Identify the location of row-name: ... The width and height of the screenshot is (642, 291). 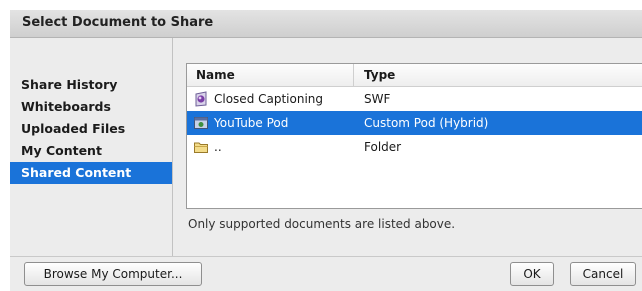
(218, 147).